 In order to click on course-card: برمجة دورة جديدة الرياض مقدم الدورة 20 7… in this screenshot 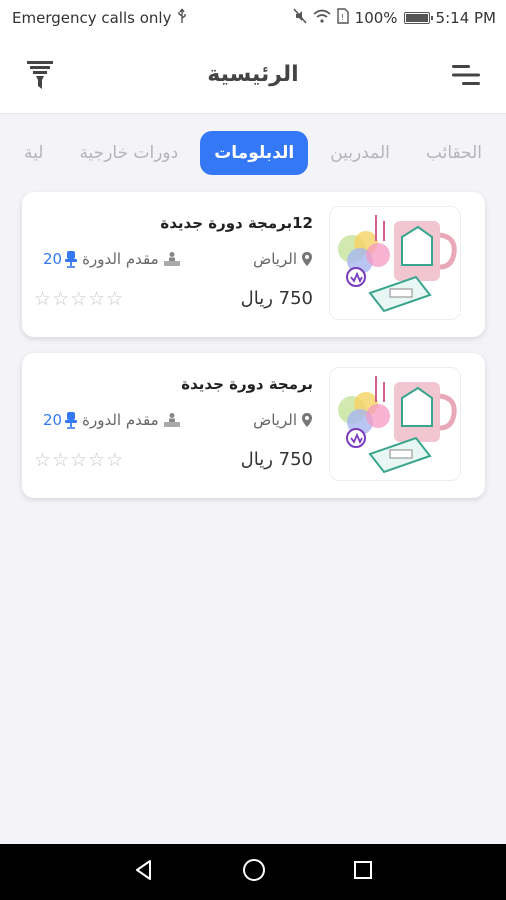, I will do `click(253, 425)`.